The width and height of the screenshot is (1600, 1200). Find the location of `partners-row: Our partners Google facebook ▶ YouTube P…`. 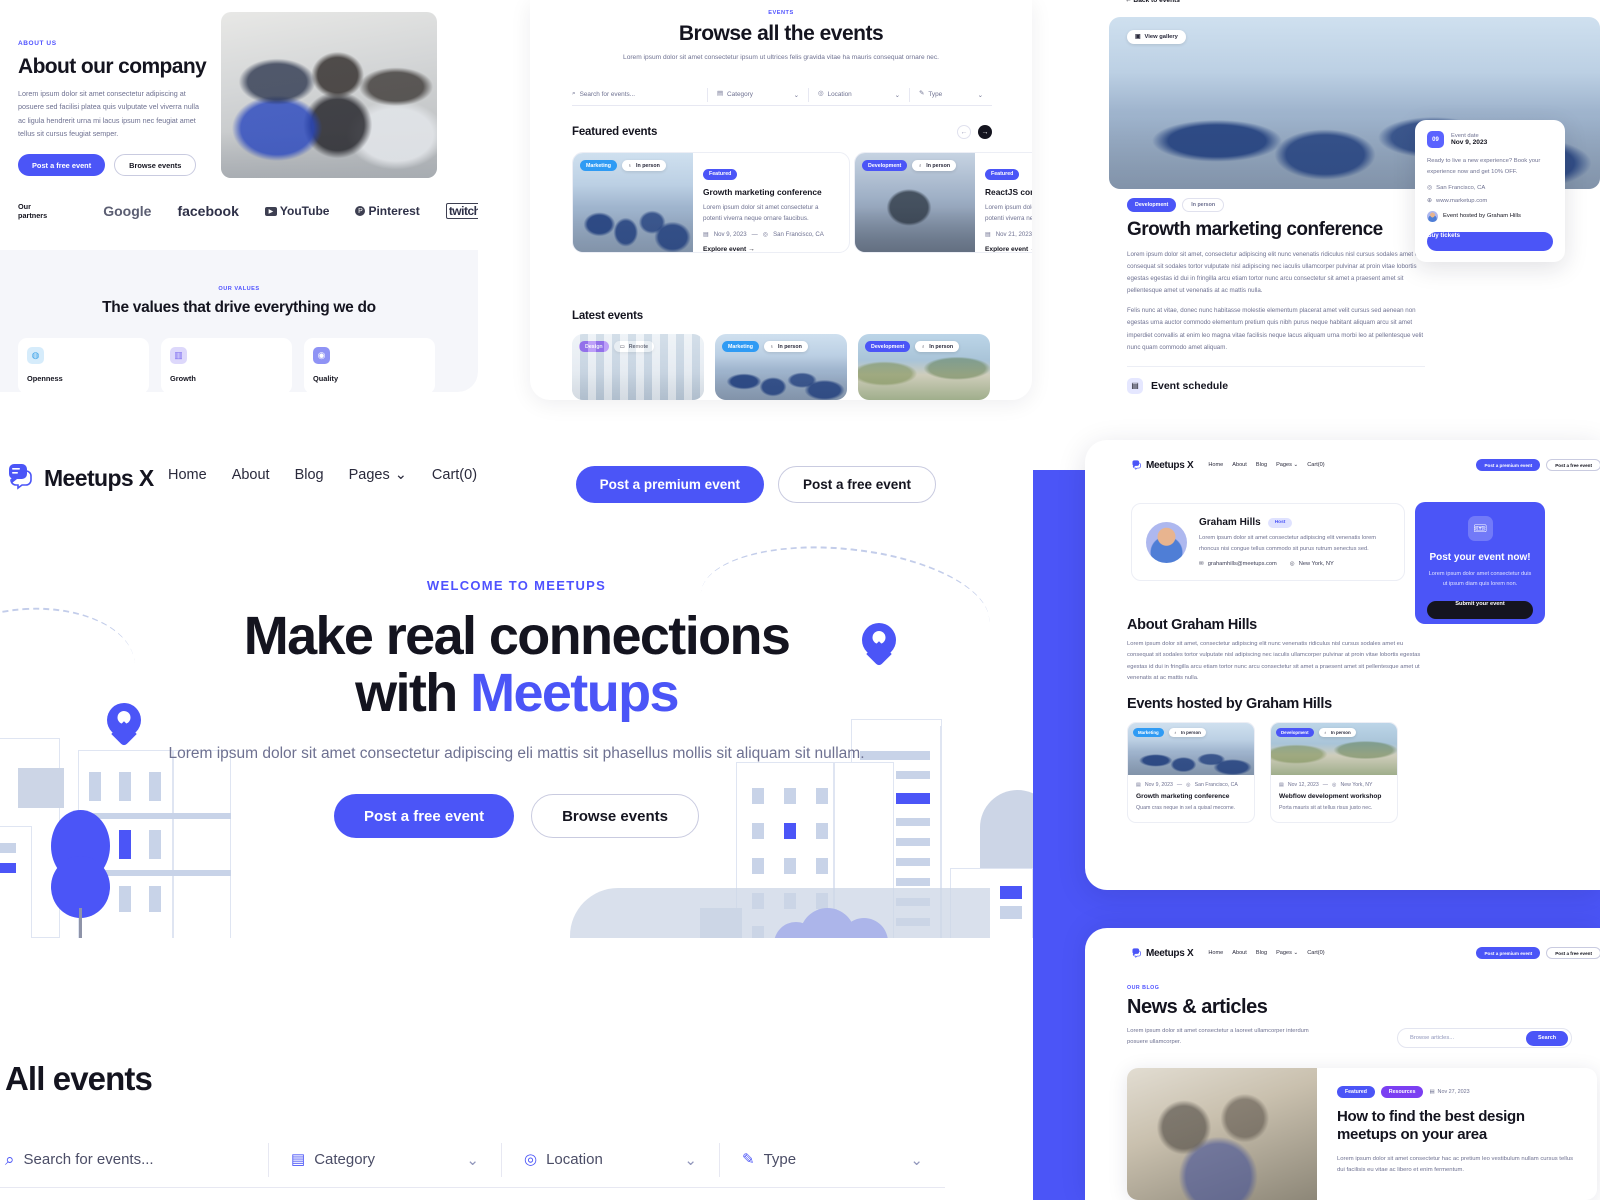

partners-row: Our partners Google facebook ▶ YouTube P… is located at coordinates (248, 211).